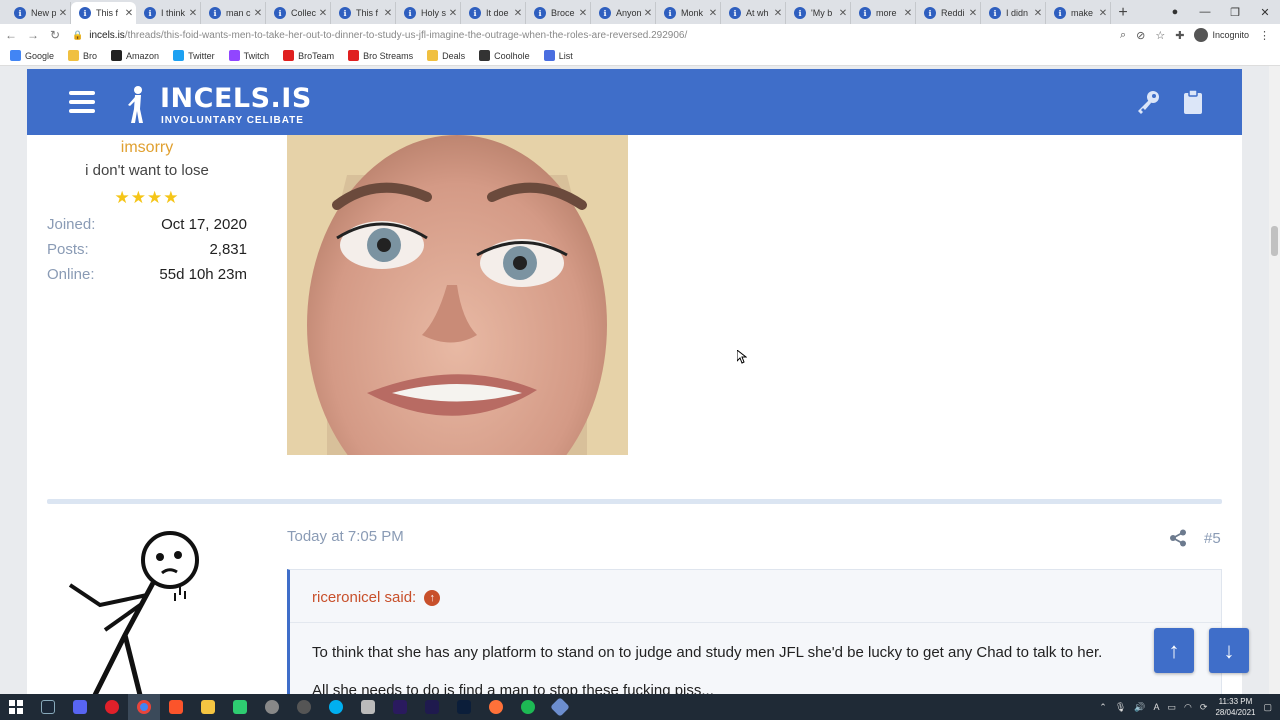  Describe the element at coordinates (560, 707) in the screenshot. I see `app-diamond-icon` at that location.